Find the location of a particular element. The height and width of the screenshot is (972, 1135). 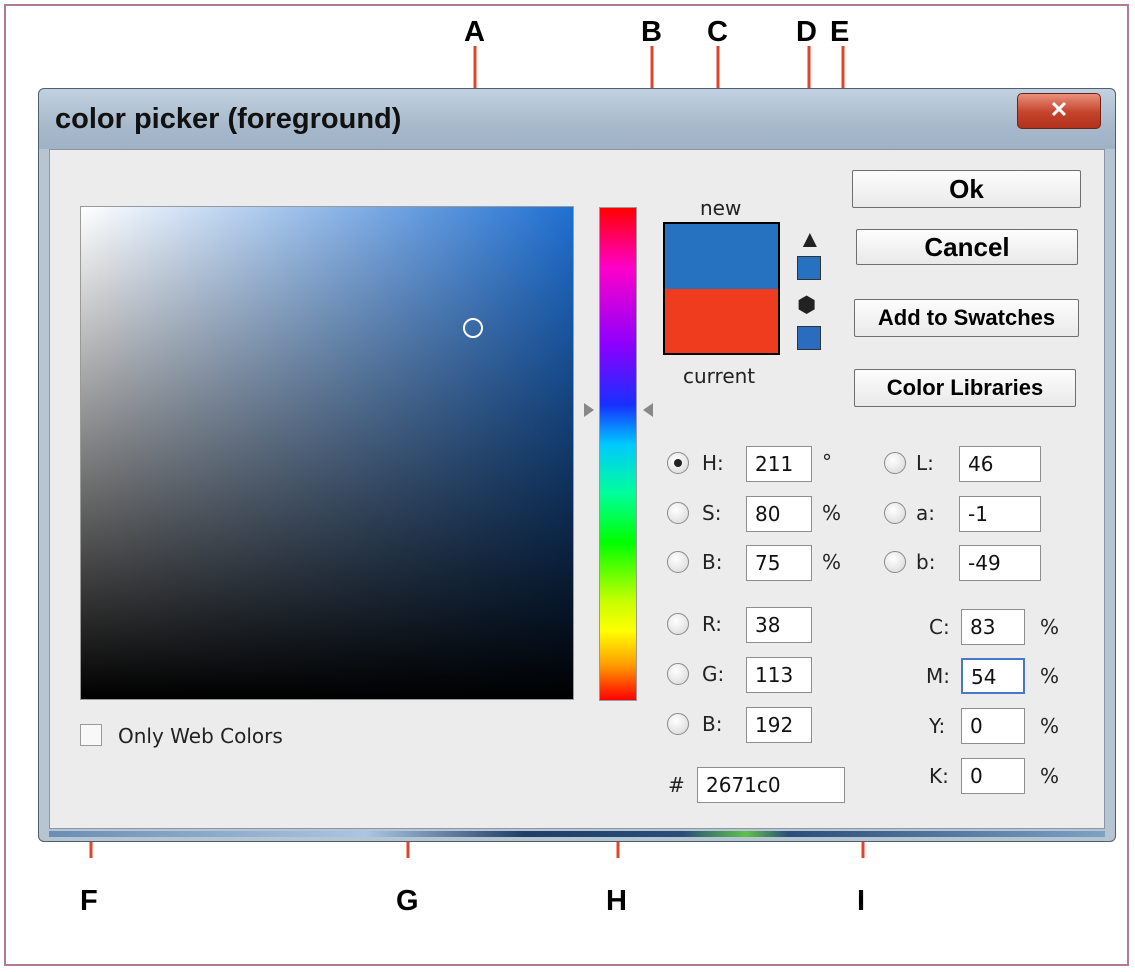

callout-d: D is located at coordinates (806, 32).